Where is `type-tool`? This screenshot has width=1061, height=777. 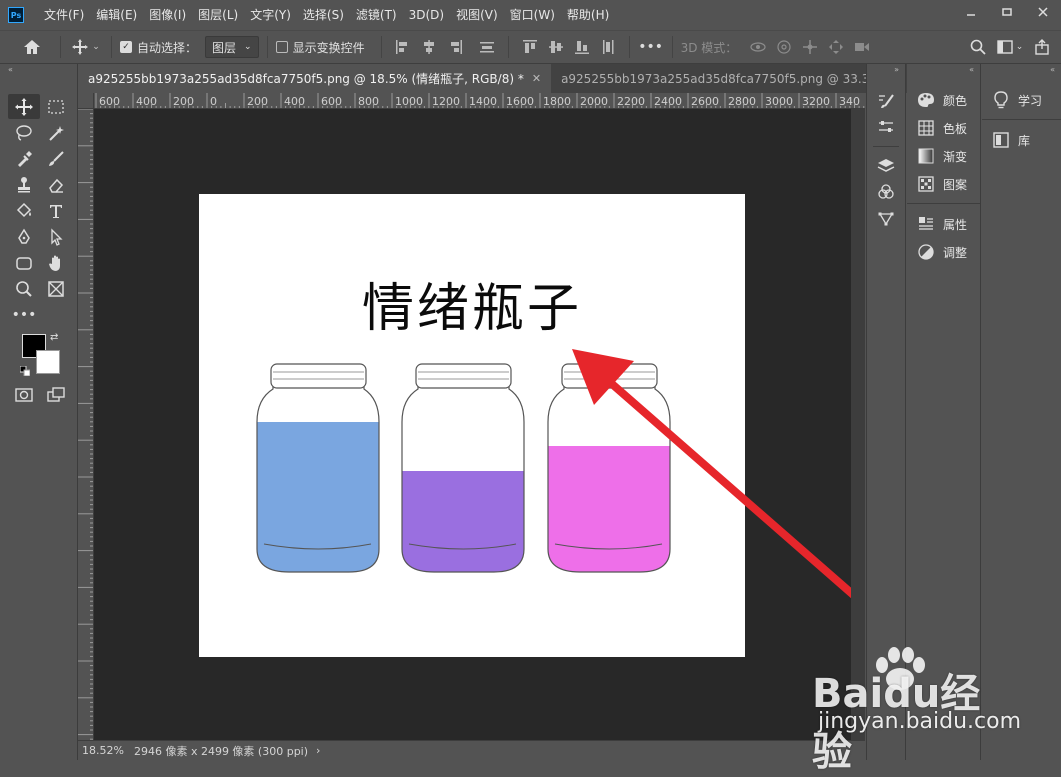
type-tool is located at coordinates (56, 210).